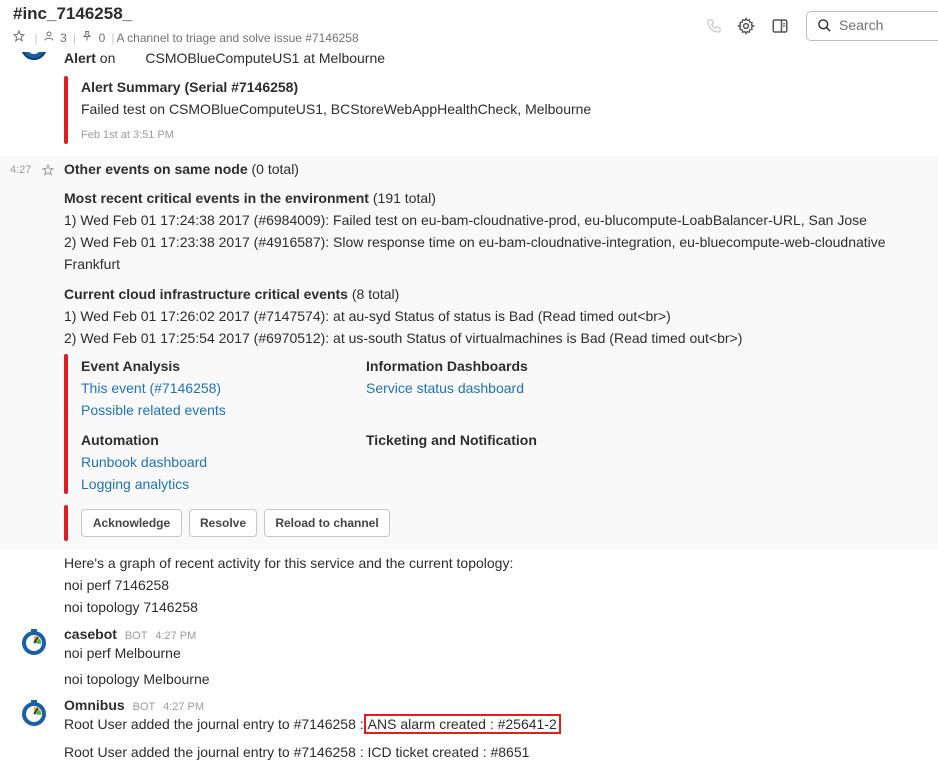  What do you see at coordinates (131, 607) in the screenshot?
I see `topology-command: noi topology 7146258` at bounding box center [131, 607].